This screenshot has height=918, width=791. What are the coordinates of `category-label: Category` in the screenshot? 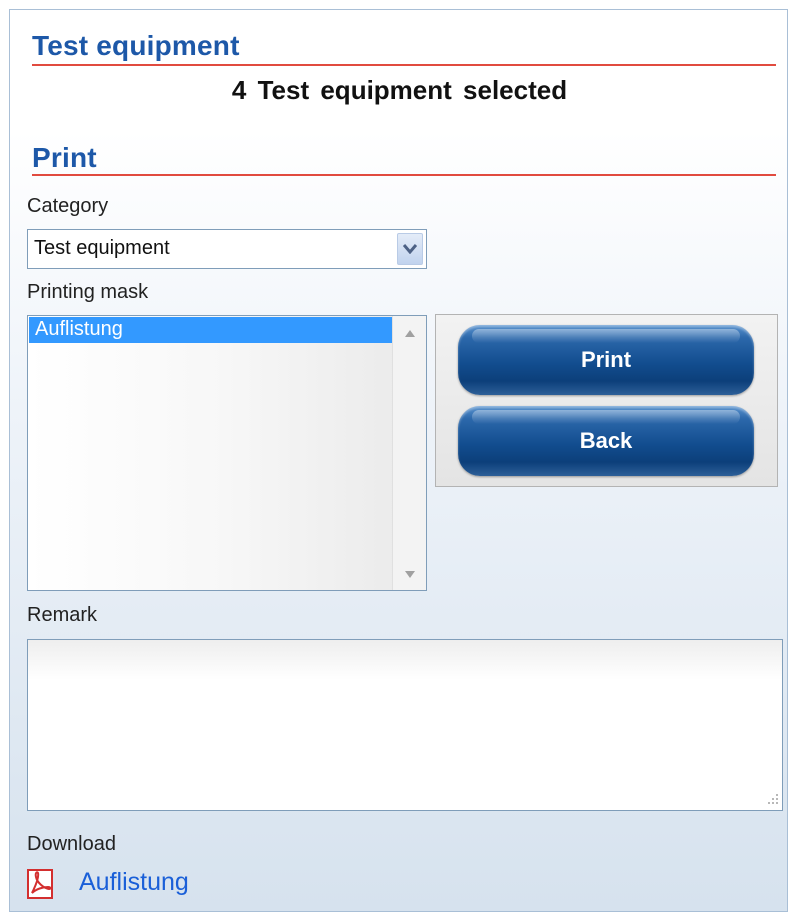 It's located at (68, 206).